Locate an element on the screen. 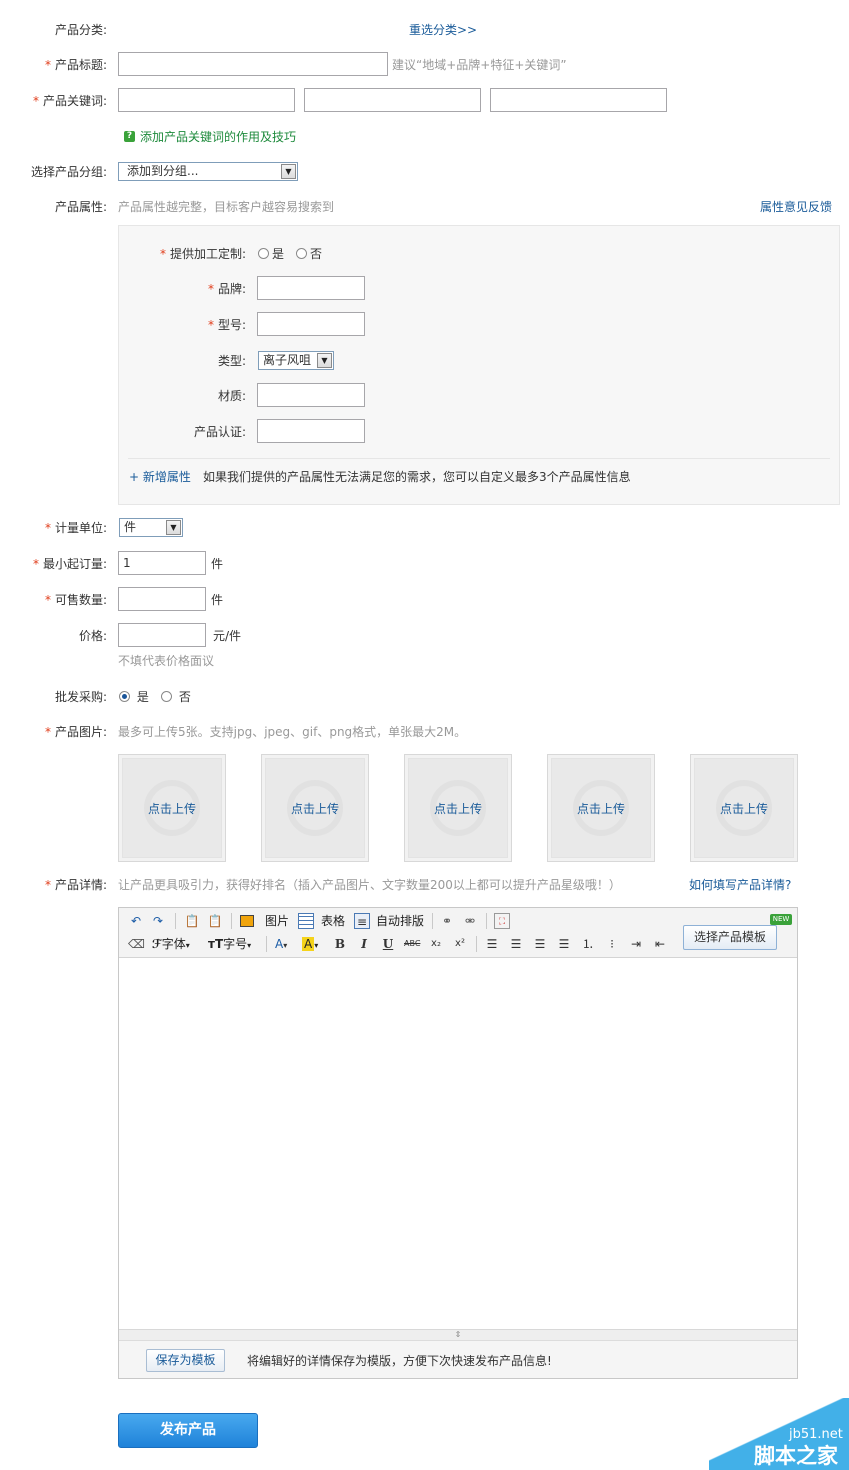 The width and height of the screenshot is (849, 1470). redo-icon: ↷ is located at coordinates (158, 921).